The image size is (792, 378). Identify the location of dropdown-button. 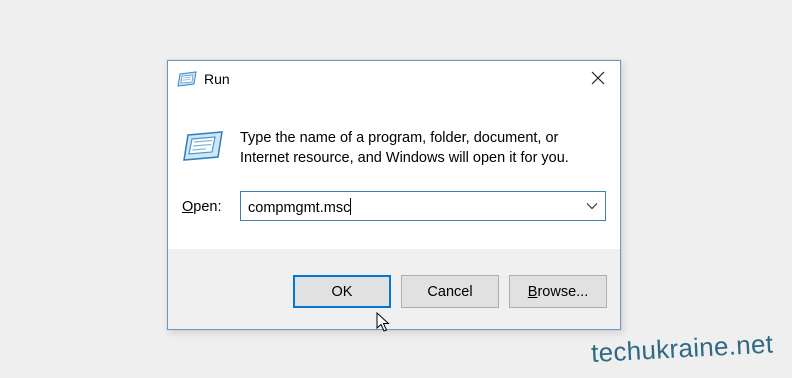
(592, 206).